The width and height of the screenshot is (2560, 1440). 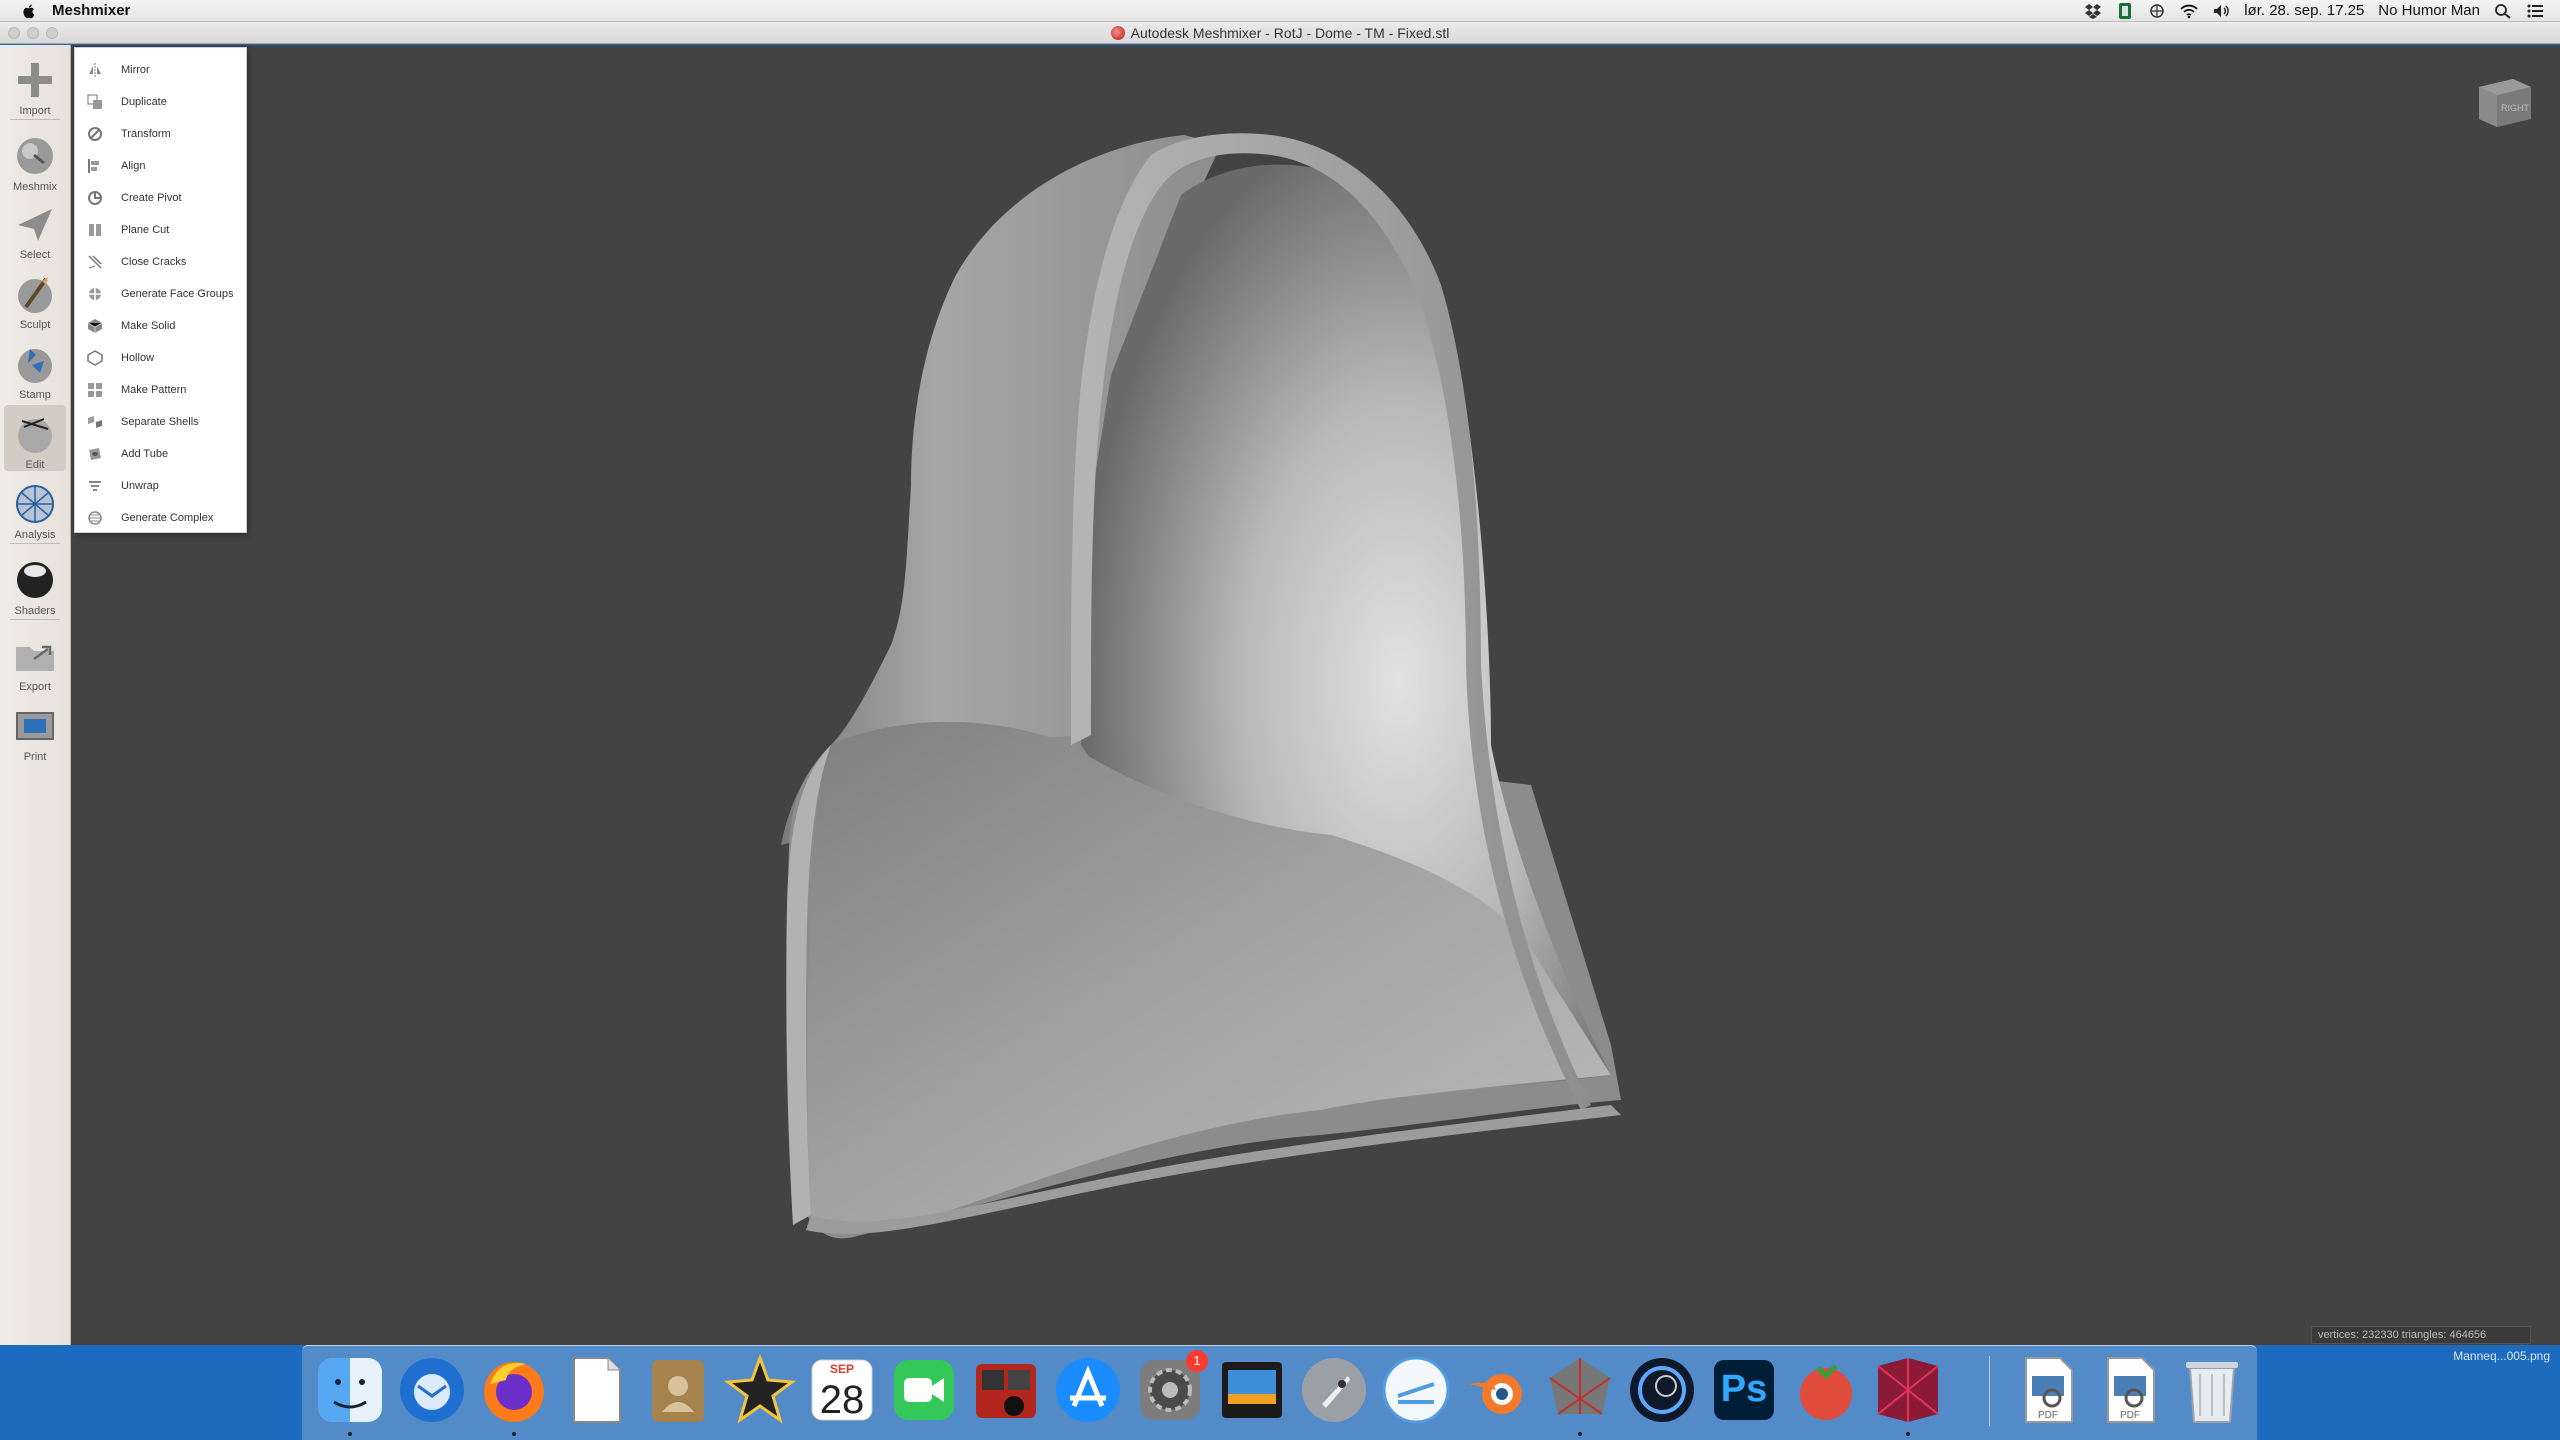 I want to click on view-cube: RIGHT, so click(x=2504, y=102).